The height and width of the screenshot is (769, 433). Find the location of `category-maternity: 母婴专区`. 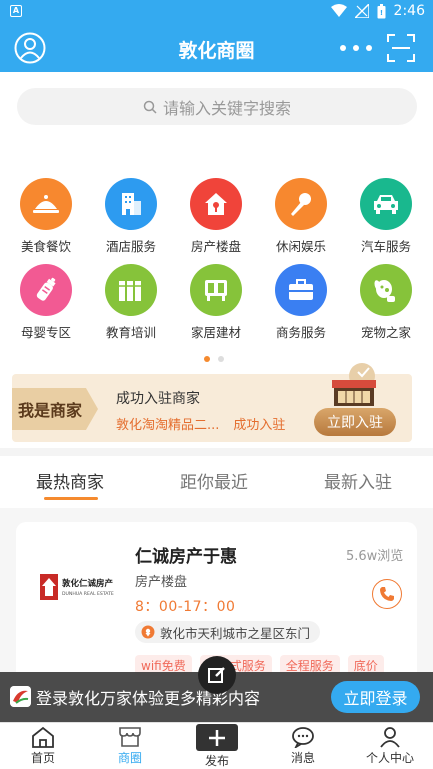

category-maternity: 母婴专区 is located at coordinates (46, 302).